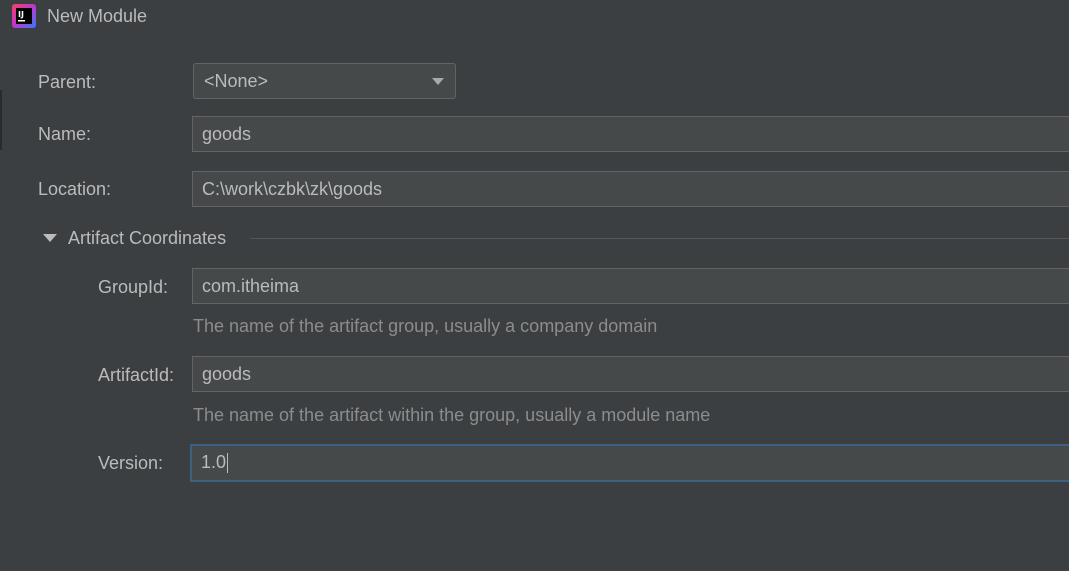  I want to click on groupid-label: GroupId:, so click(133, 287).